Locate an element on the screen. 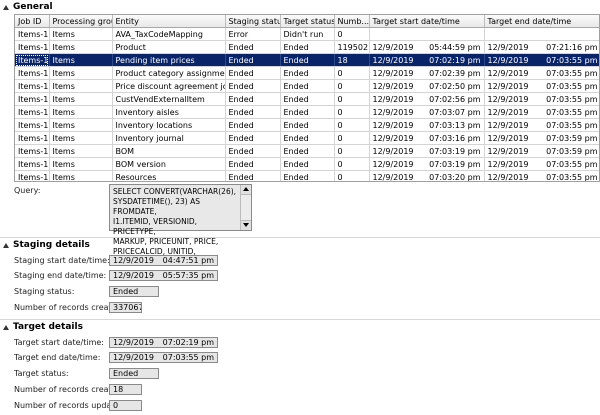 This screenshot has width=600, height=415. staging-records-field: 337067 is located at coordinates (125, 307).